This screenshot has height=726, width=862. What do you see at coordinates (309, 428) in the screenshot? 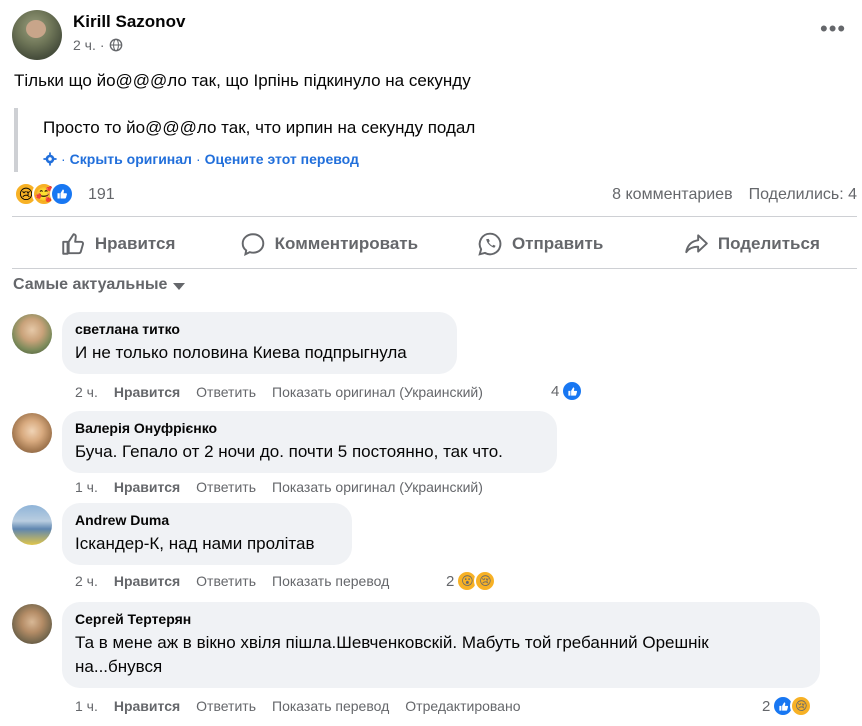
I see `comment-author: Валерія Онуфрієнко` at bounding box center [309, 428].